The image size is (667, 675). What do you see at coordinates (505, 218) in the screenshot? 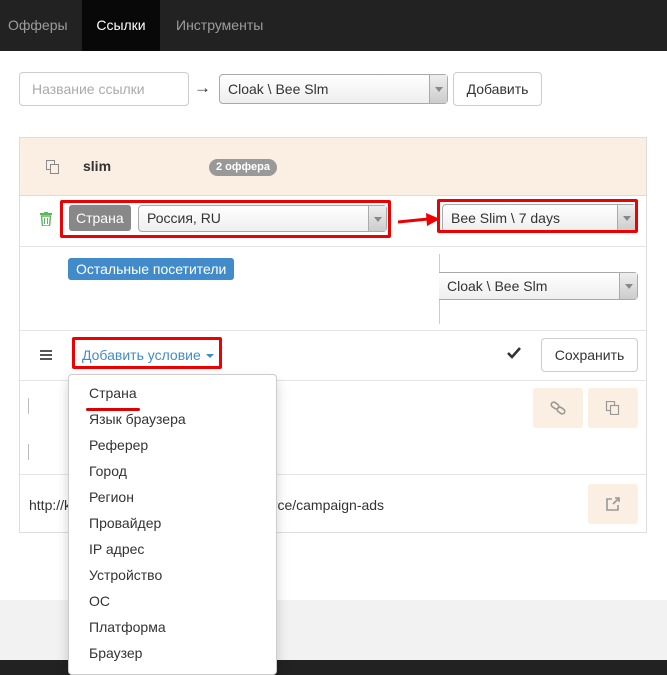
I see `rule-offer-select-value: Bee Slim \ 7 days` at bounding box center [505, 218].